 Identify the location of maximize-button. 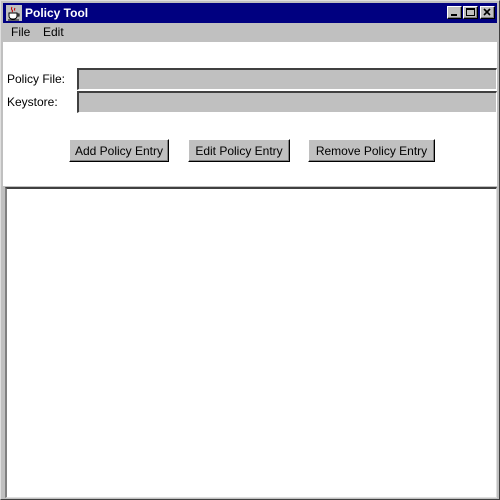
(470, 12).